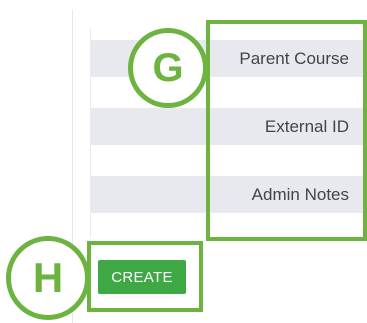  What do you see at coordinates (145, 276) in the screenshot?
I see `callout-highlight-h` at bounding box center [145, 276].